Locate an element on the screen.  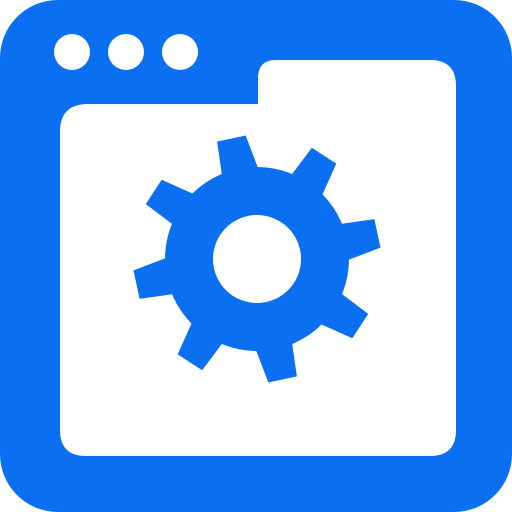
window-controls is located at coordinates (126, 52).